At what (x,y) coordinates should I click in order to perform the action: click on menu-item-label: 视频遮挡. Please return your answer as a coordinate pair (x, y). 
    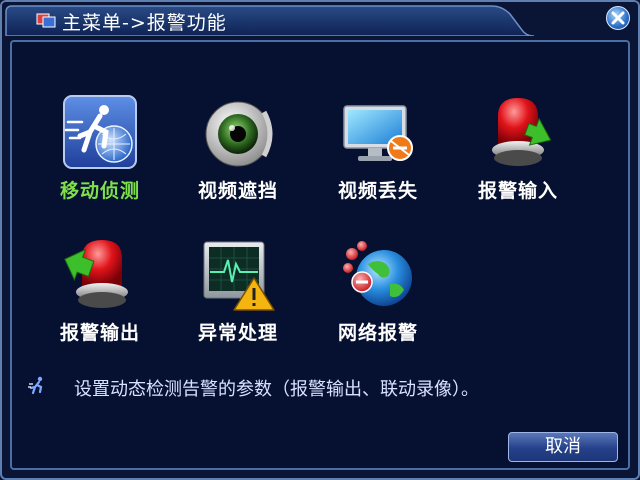
    Looking at the image, I should click on (237, 191).